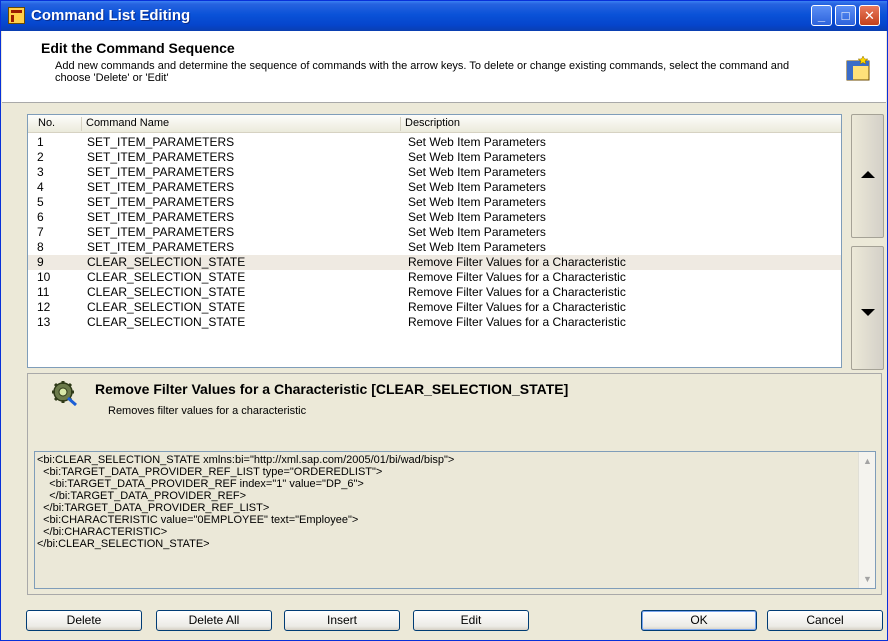 The width and height of the screenshot is (888, 641). I want to click on row-number: 6, so click(40, 217).